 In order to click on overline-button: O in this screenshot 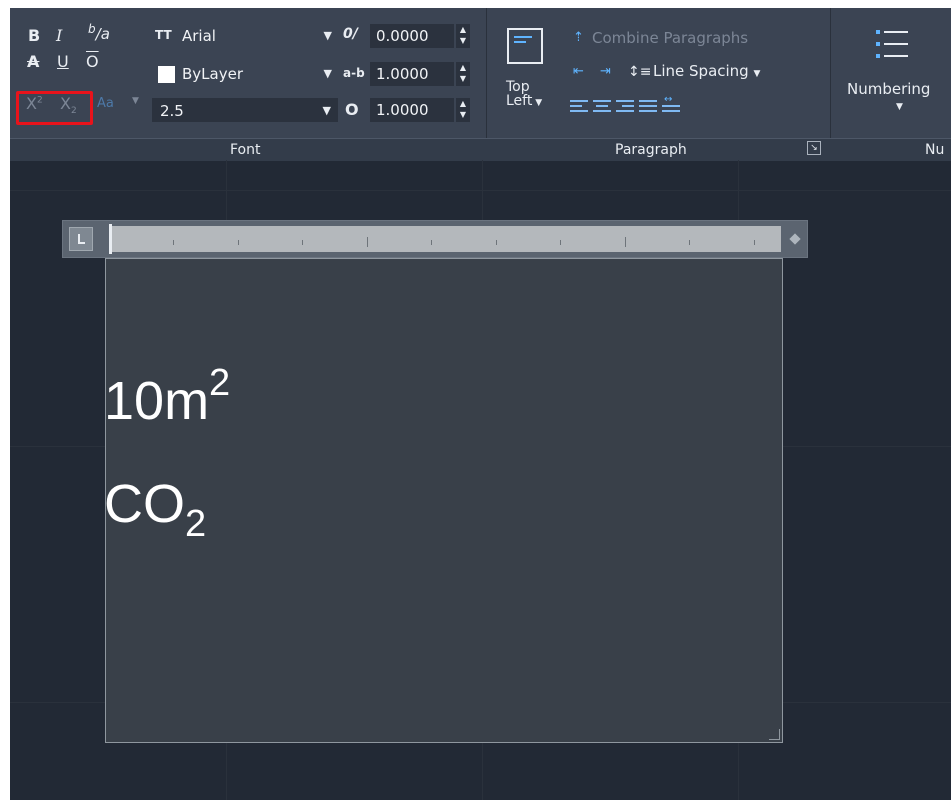, I will do `click(92, 61)`.